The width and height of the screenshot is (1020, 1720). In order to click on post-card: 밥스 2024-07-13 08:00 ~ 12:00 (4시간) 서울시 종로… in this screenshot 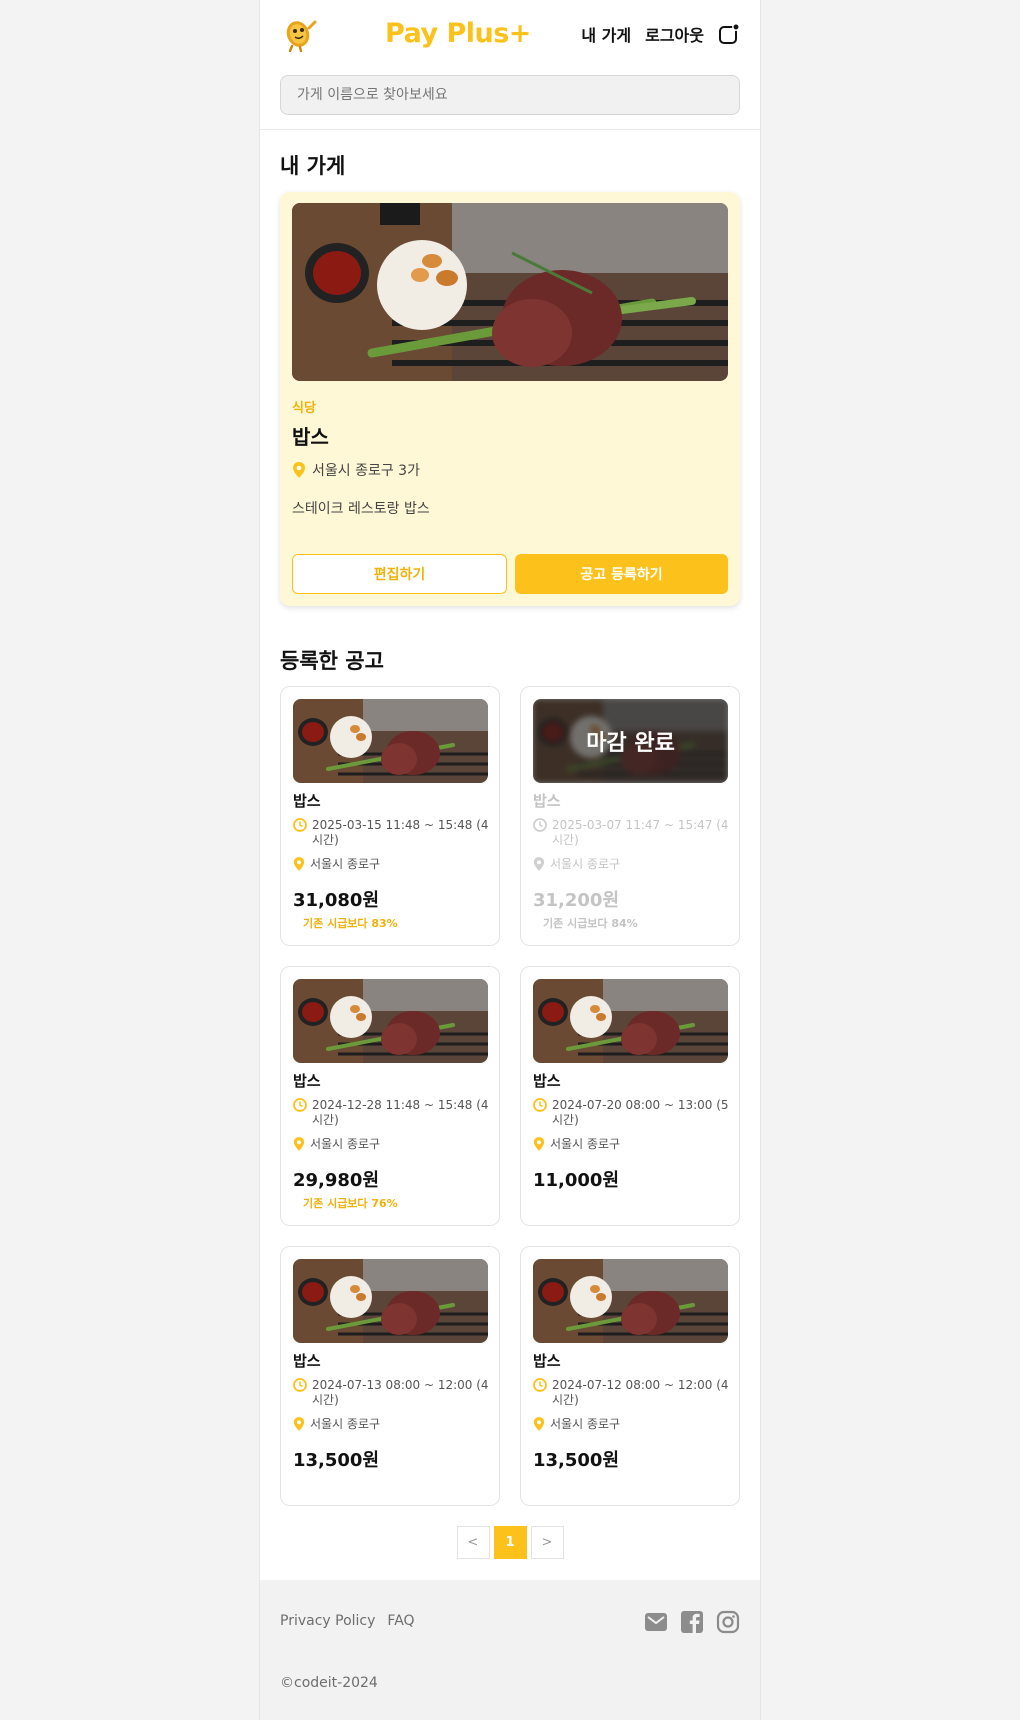, I will do `click(390, 1376)`.